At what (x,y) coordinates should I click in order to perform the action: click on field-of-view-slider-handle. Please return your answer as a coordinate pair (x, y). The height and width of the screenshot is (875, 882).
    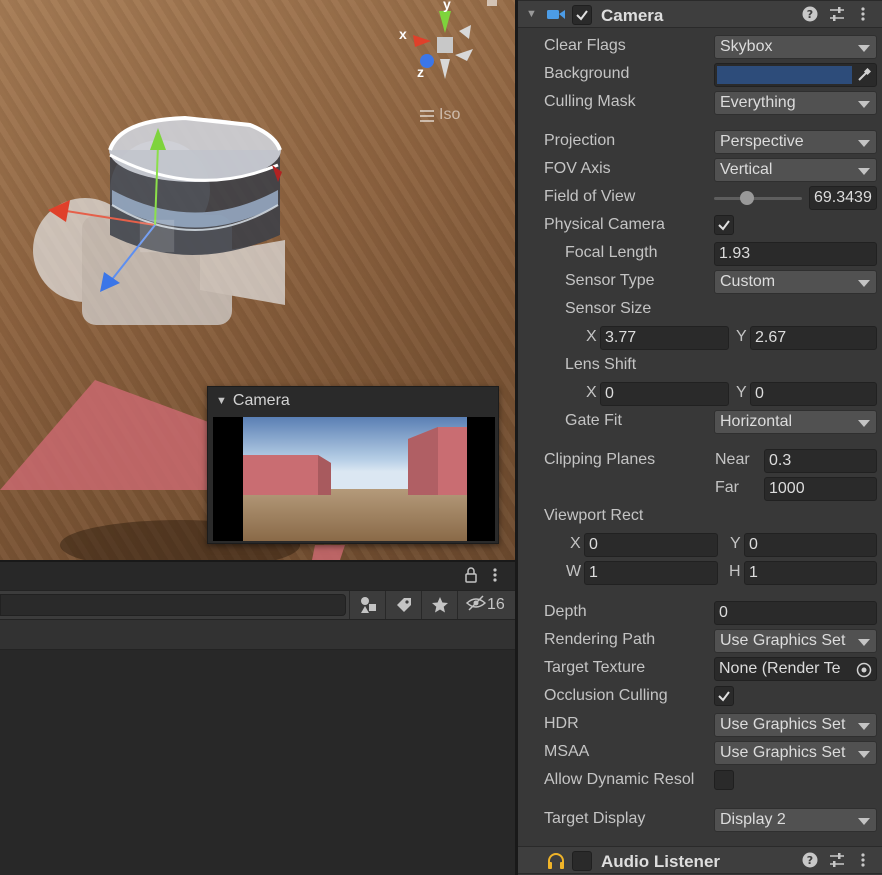
    Looking at the image, I should click on (746, 198).